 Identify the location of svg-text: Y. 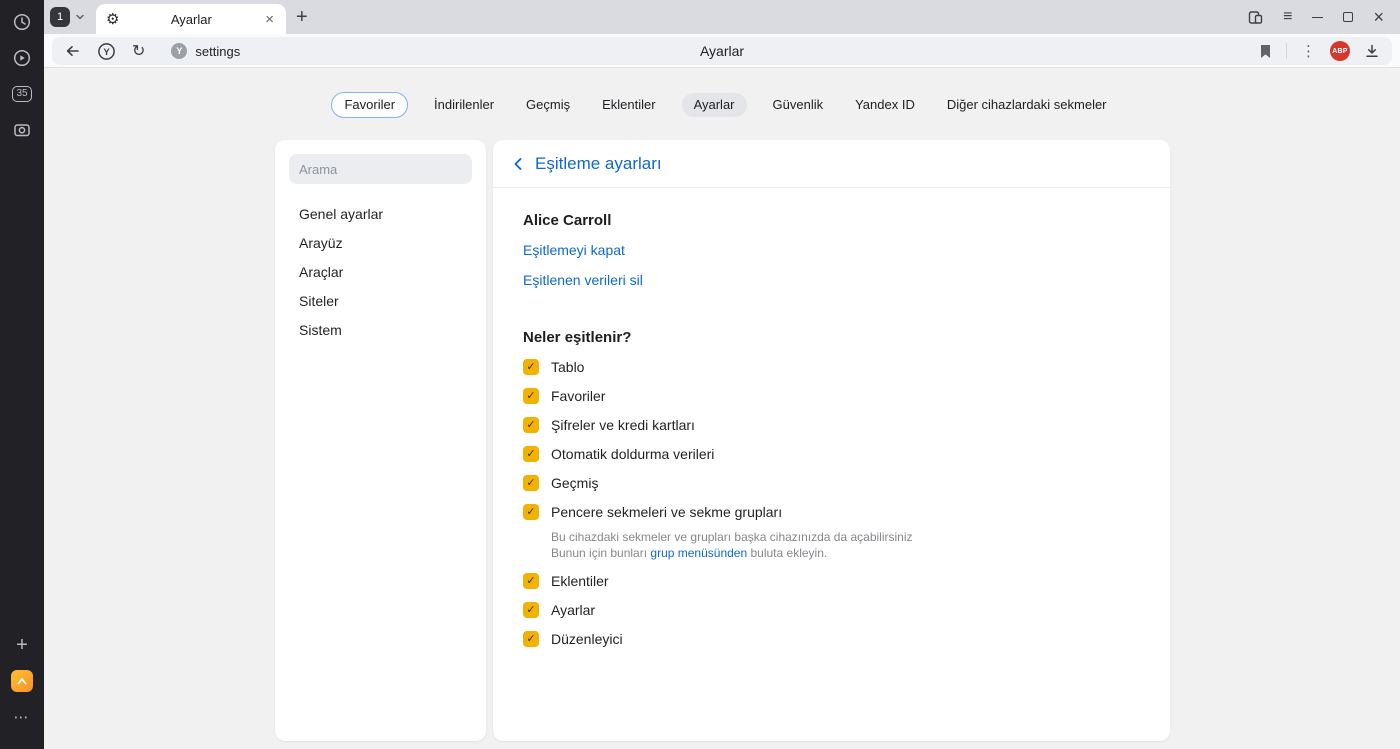
(106, 52).